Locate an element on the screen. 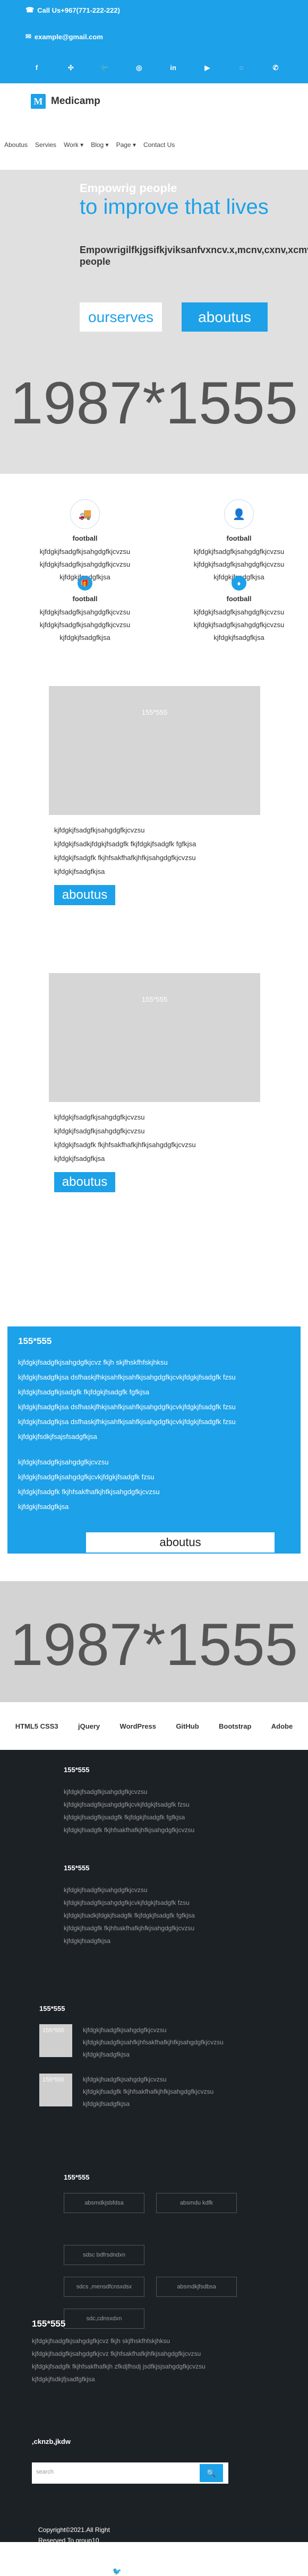 The height and width of the screenshot is (2576, 308). footer-text: kjfdgkjfsadgfkjsahgdgfkjcvzsu is located at coordinates (106, 1792).